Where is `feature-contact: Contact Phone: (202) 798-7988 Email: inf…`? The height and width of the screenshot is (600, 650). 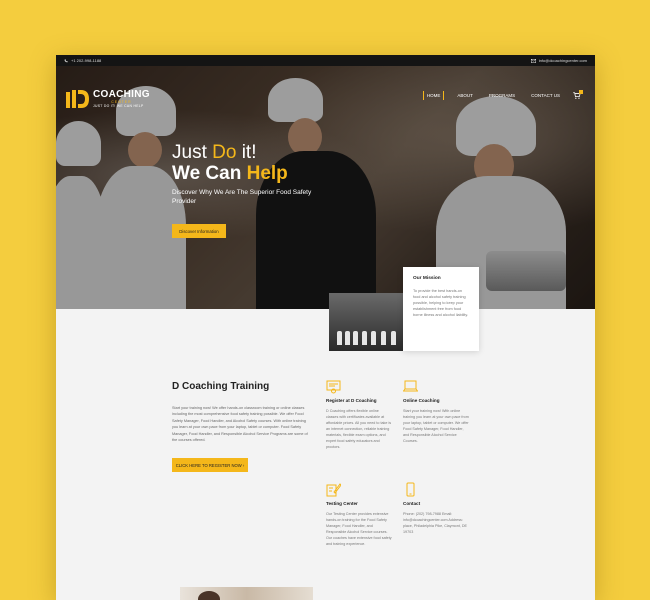 feature-contact: Contact Phone: (202) 798-7988 Email: inf… is located at coordinates (436, 508).